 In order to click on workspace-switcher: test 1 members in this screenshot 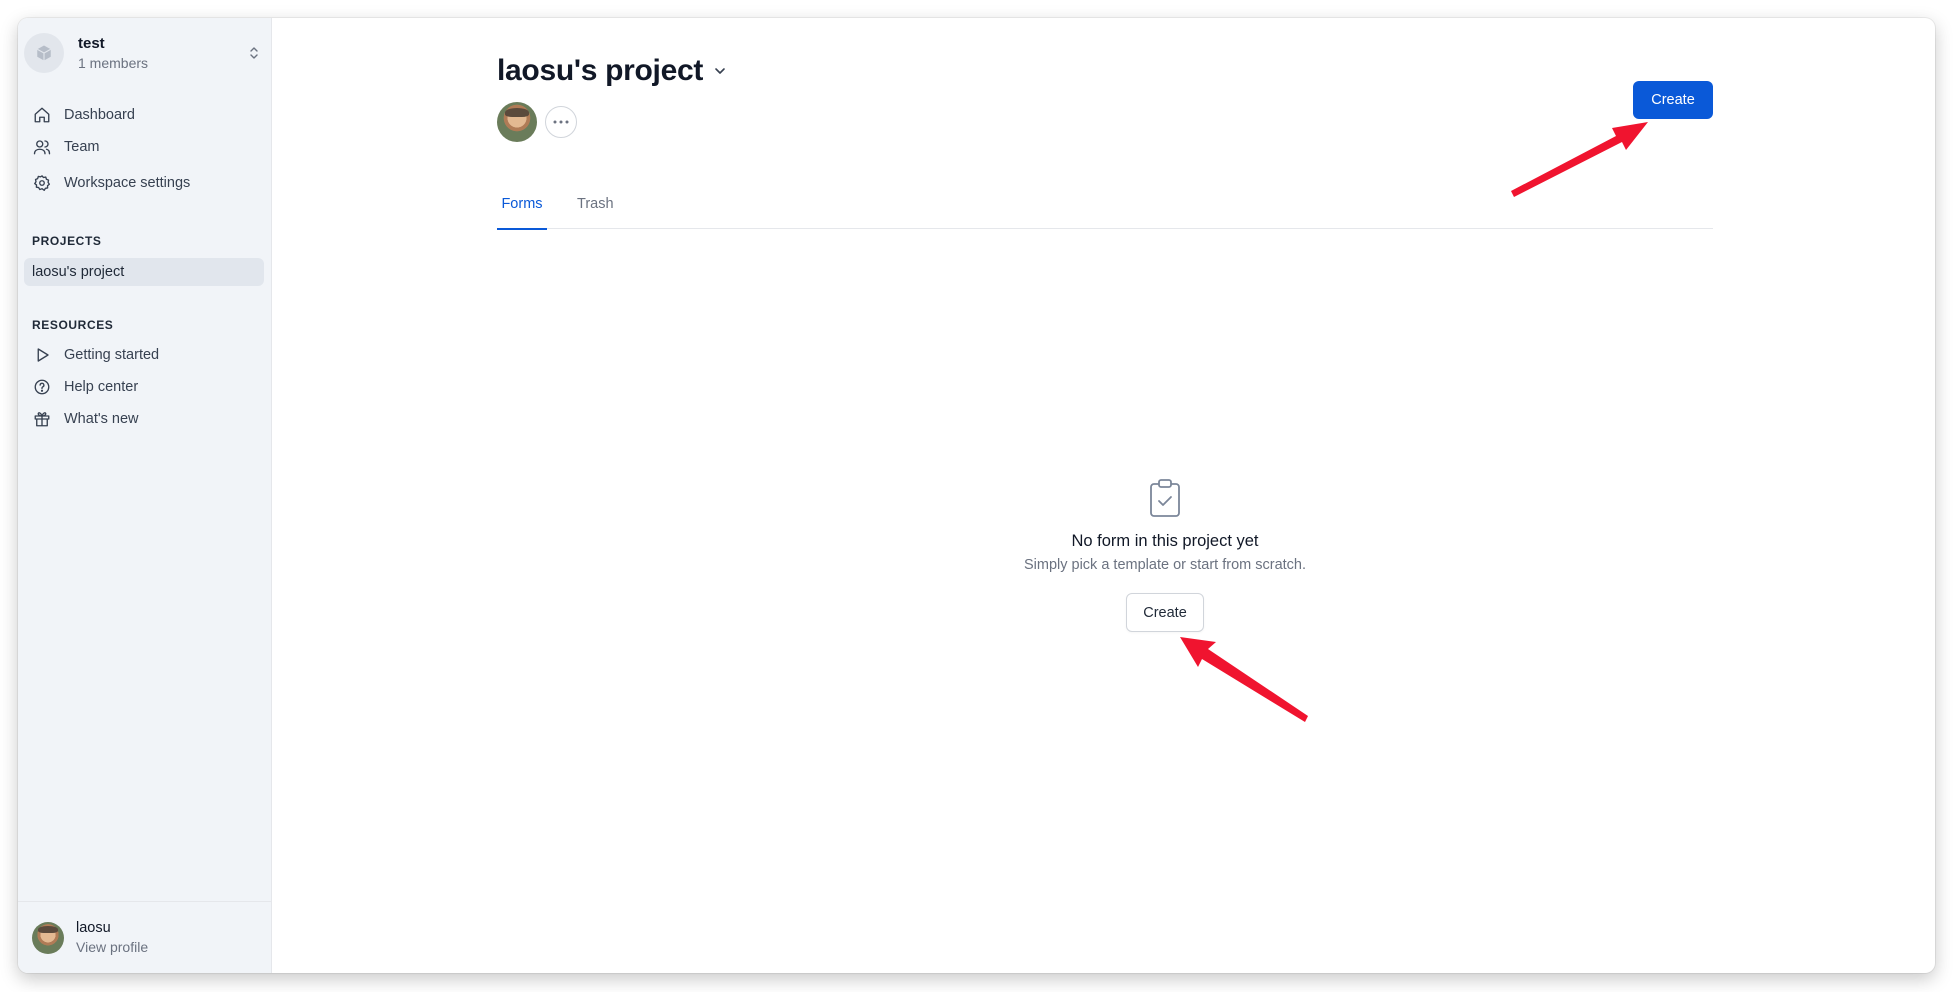, I will do `click(145, 53)`.